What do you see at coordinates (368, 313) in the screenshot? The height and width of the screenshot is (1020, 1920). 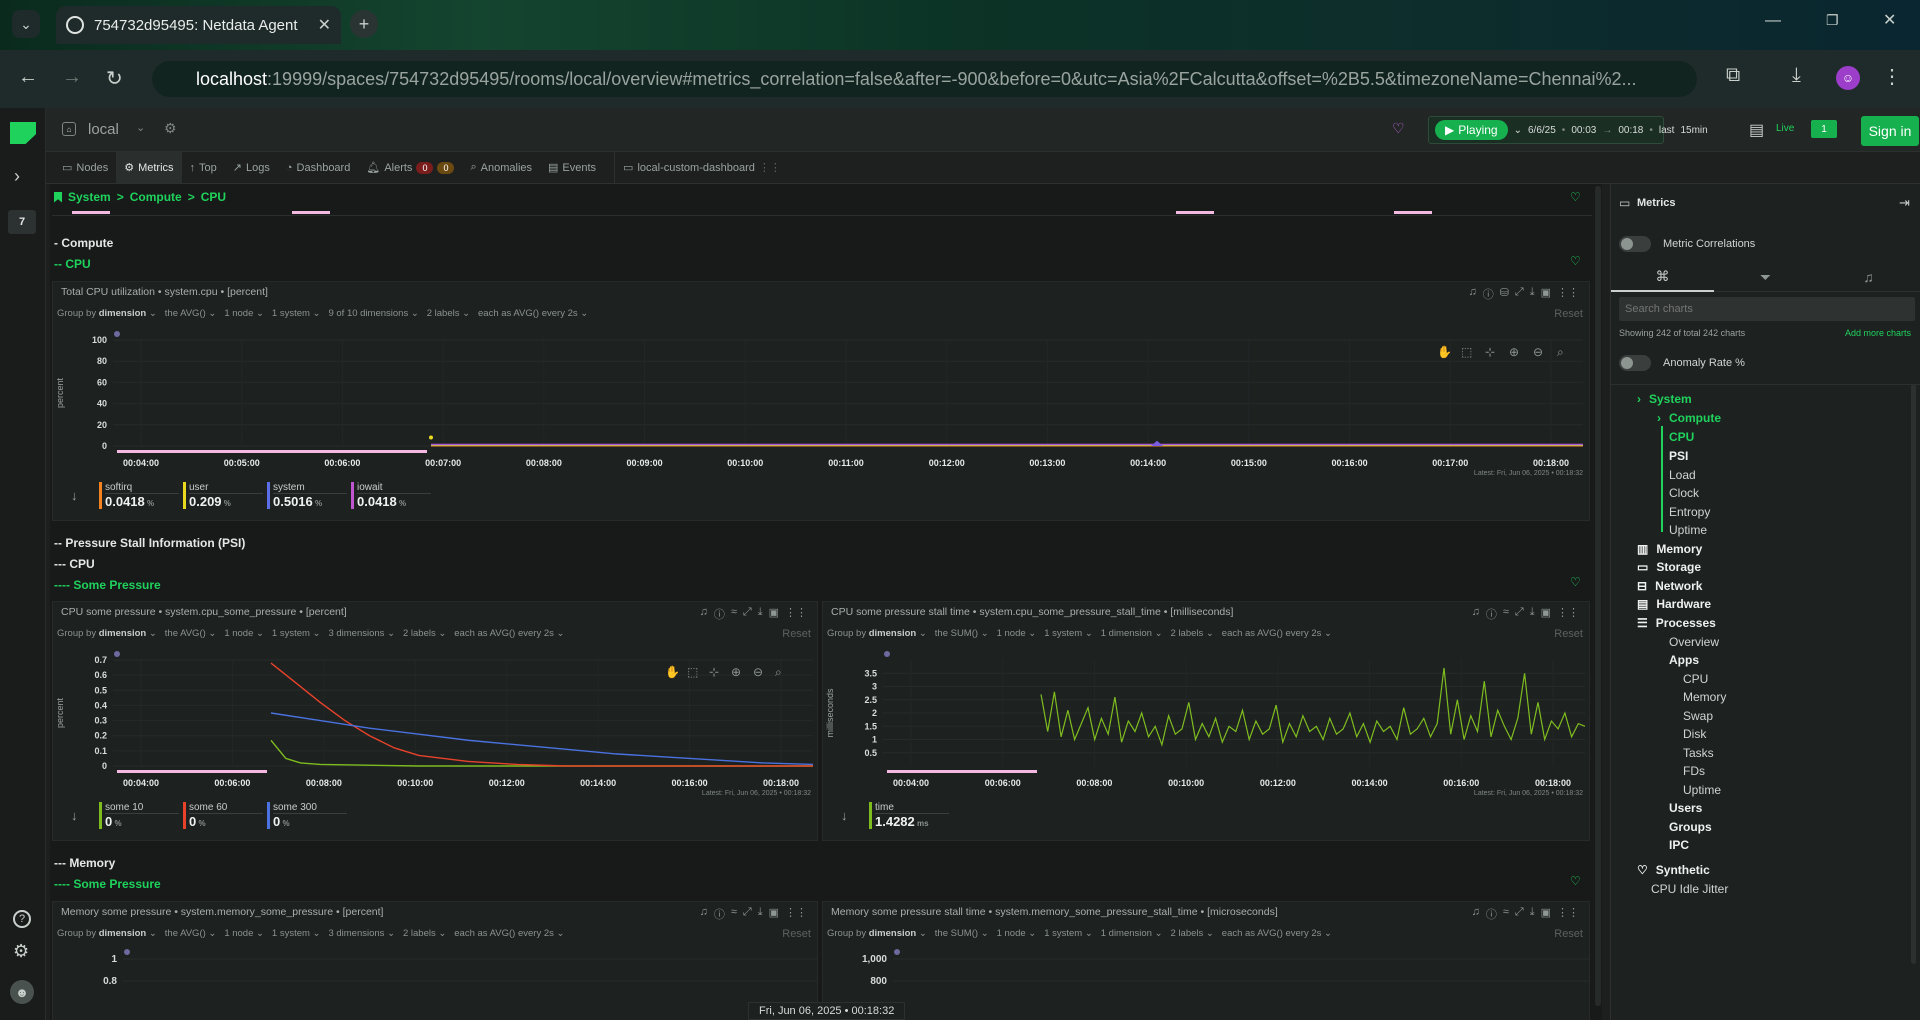 I see `dimensions-filter: 9 of 10 dimensions` at bounding box center [368, 313].